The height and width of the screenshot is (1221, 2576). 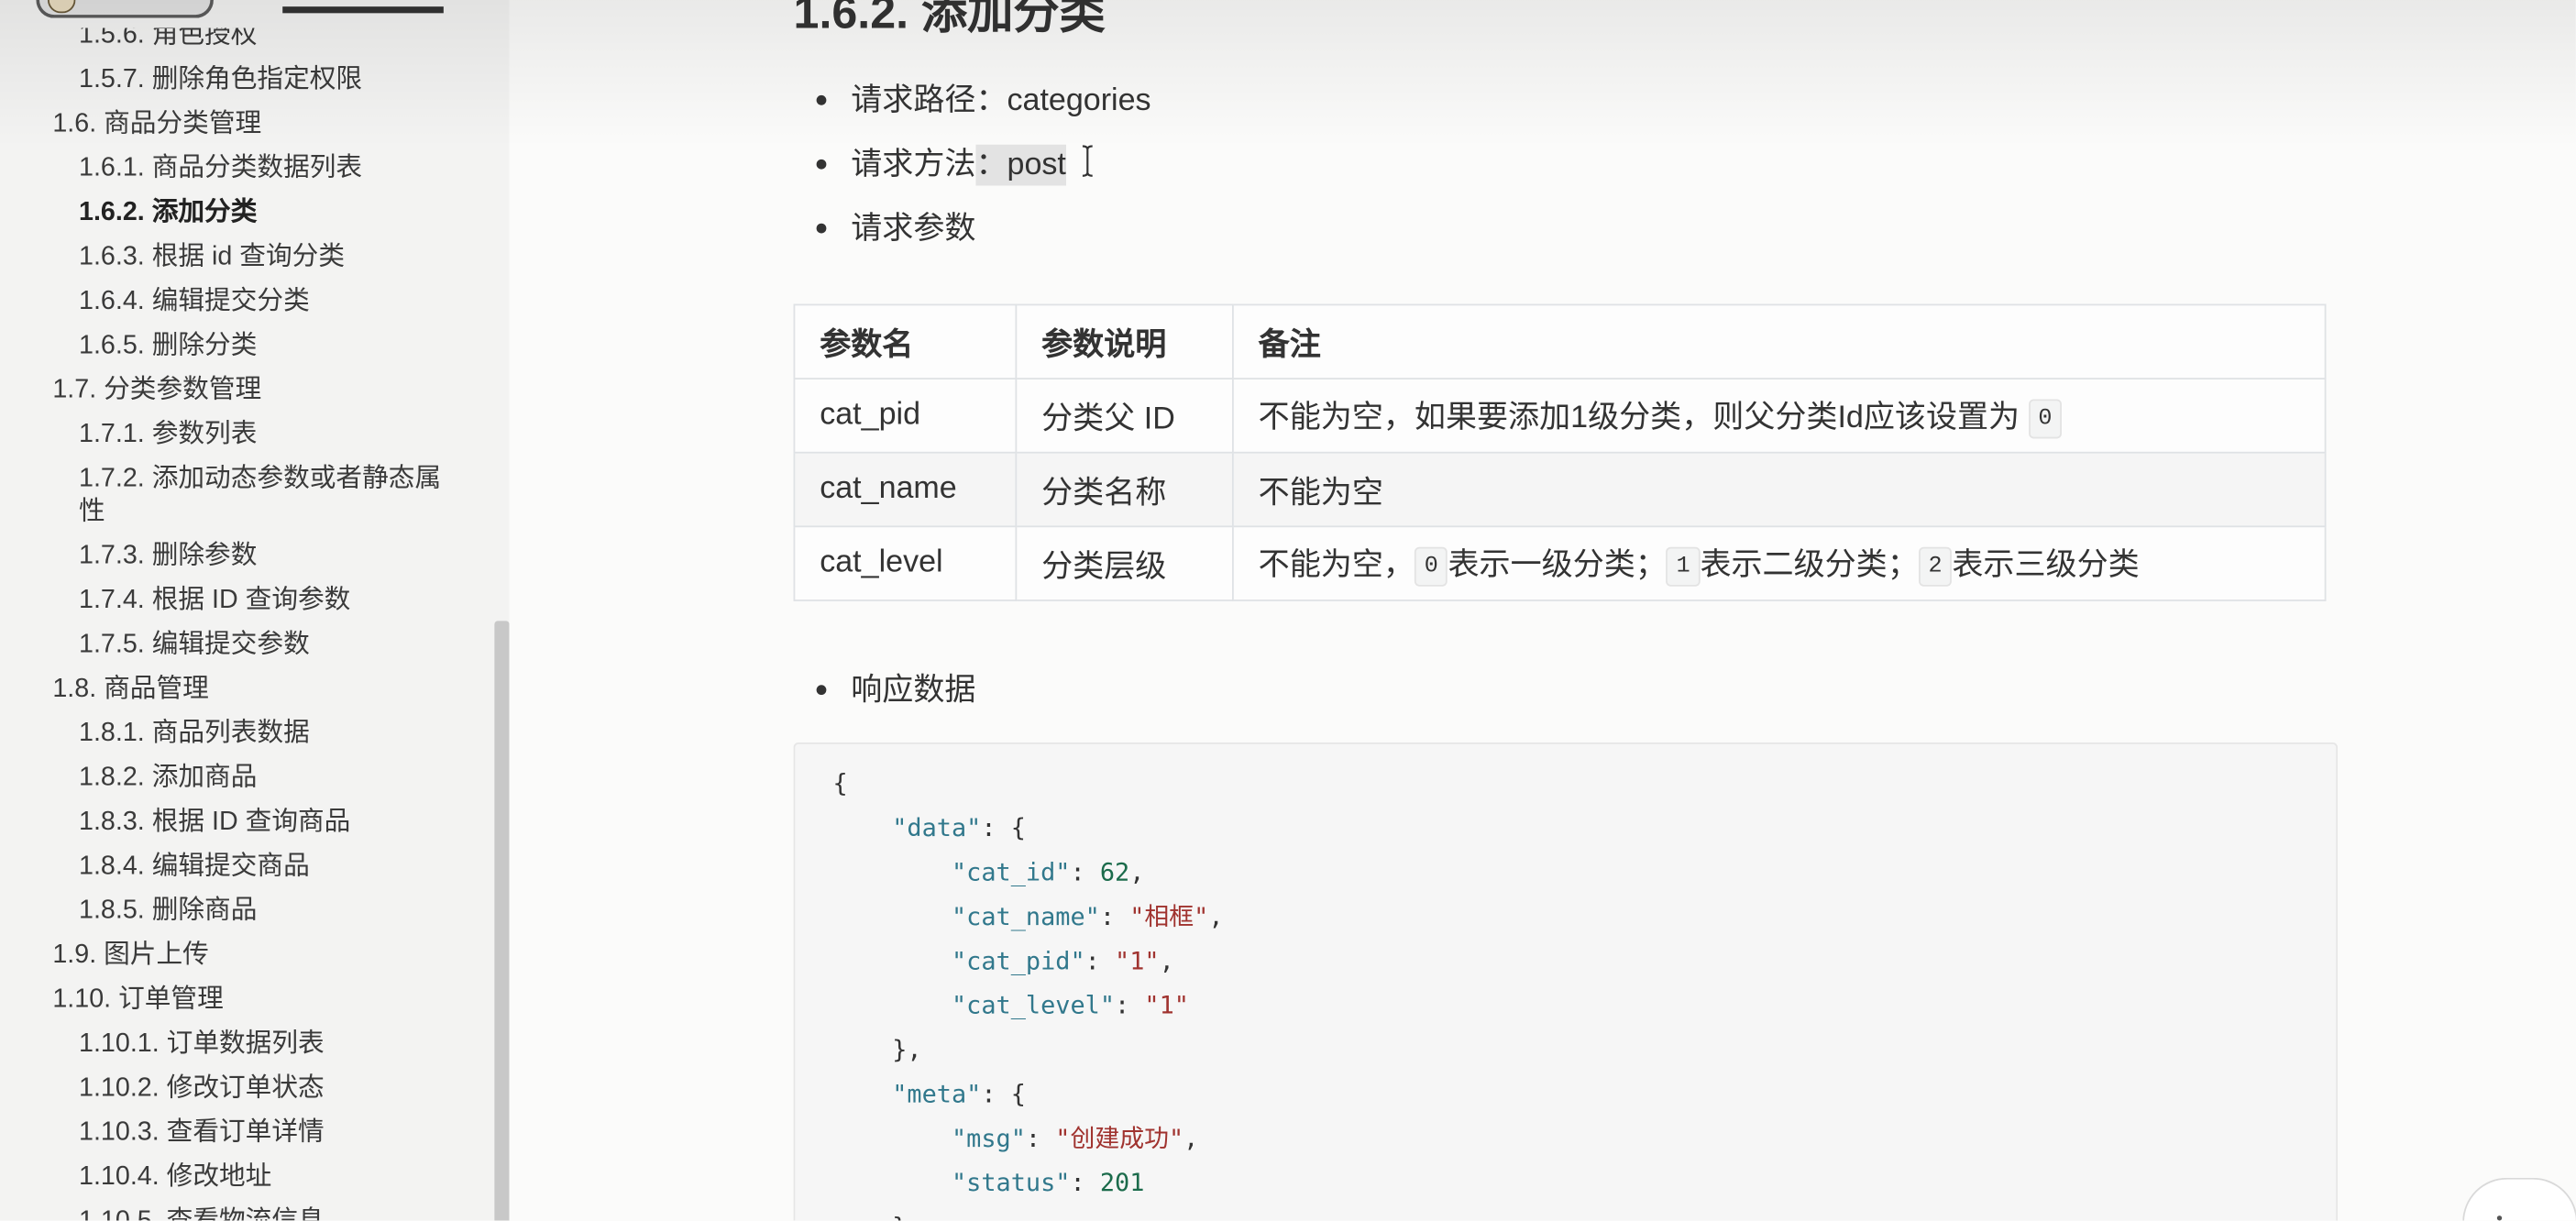 I want to click on code-number: 62, so click(x=1114, y=871).